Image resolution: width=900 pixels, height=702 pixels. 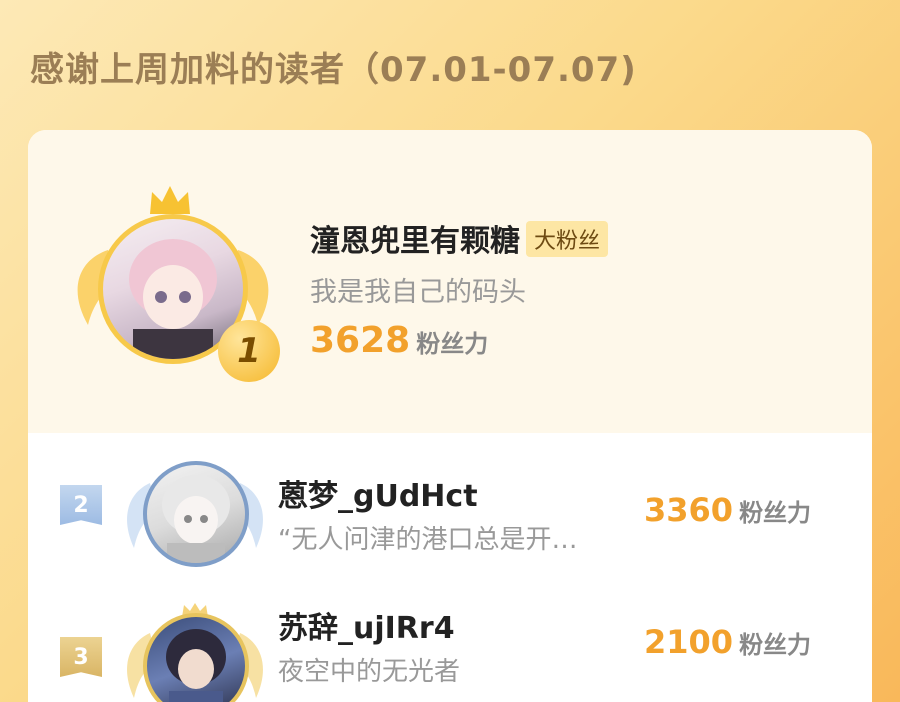 I want to click on score-value: 3360, so click(x=689, y=510).